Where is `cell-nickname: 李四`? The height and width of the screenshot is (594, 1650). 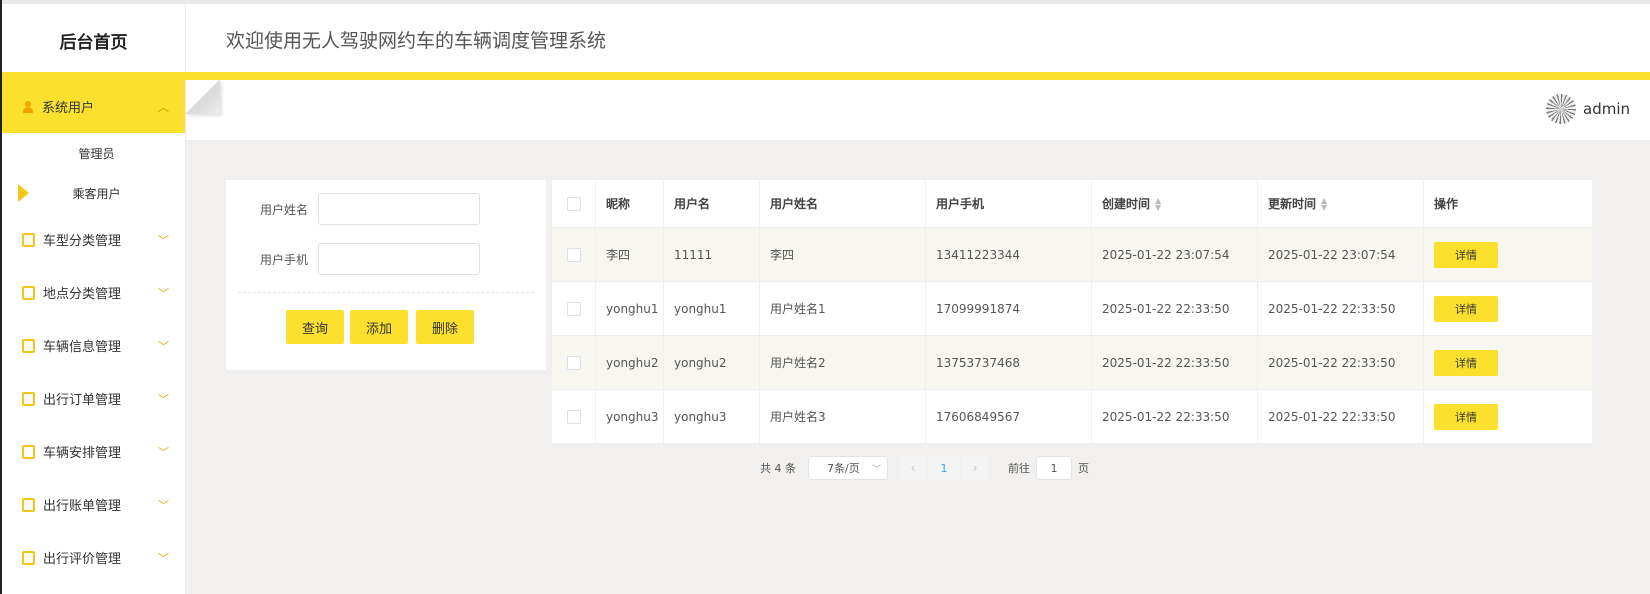
cell-nickname: 李四 is located at coordinates (630, 254).